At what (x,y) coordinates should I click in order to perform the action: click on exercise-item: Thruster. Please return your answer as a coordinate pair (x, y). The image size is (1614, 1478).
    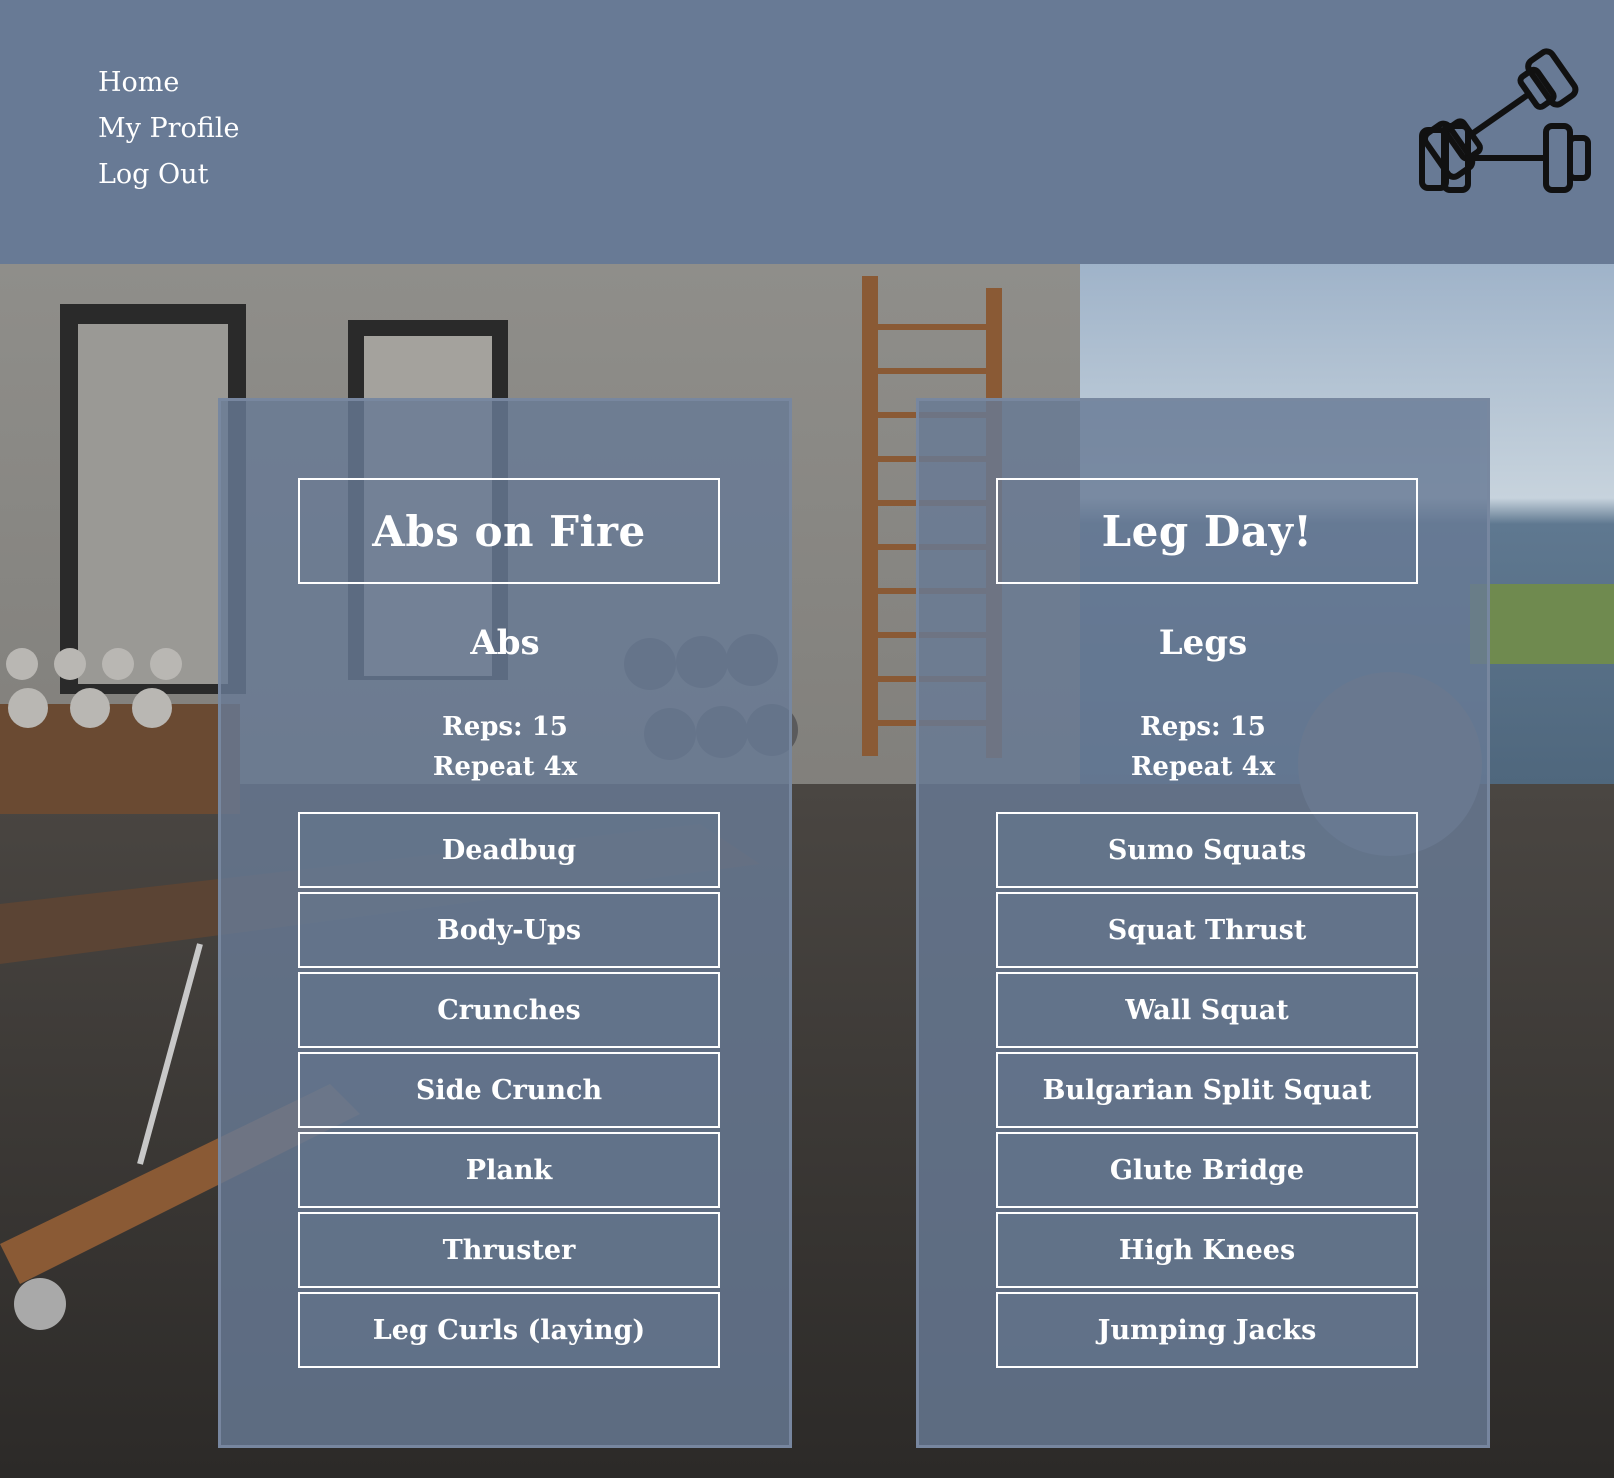
    Looking at the image, I should click on (509, 1250).